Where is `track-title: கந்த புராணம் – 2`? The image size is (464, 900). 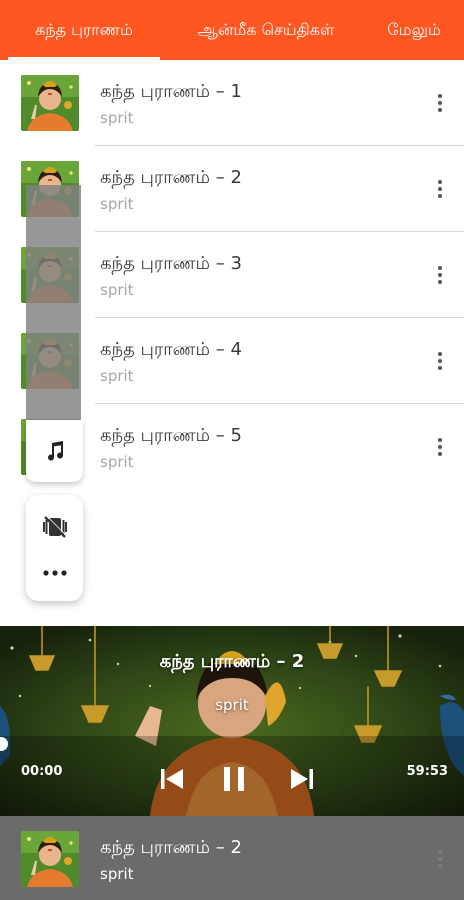
track-title: கந்த புராணம் – 2 is located at coordinates (171, 177).